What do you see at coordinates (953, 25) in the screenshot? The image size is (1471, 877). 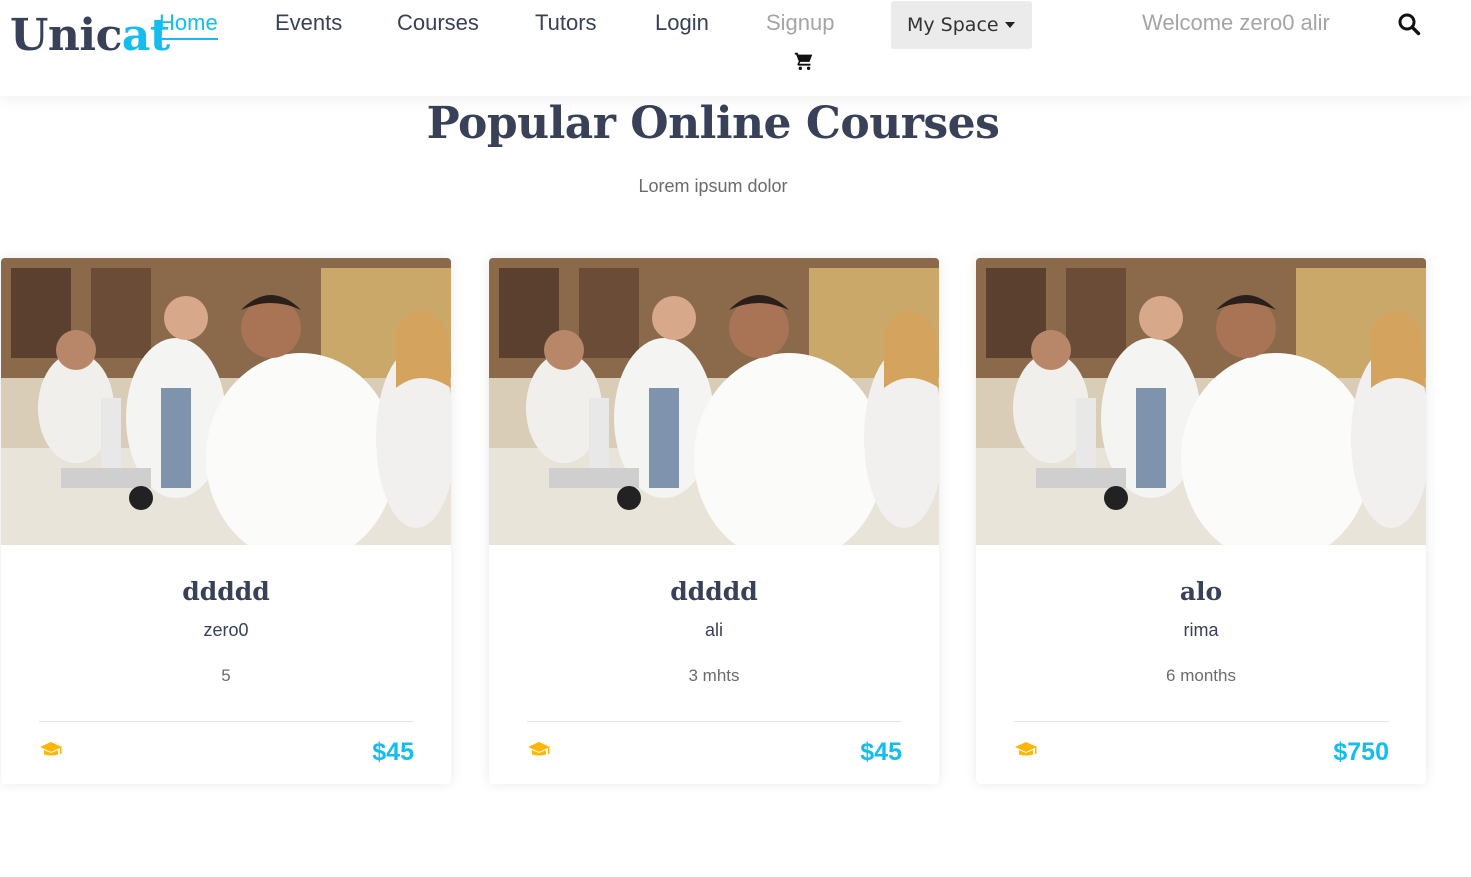 I see `dropdown-label: My Space` at bounding box center [953, 25].